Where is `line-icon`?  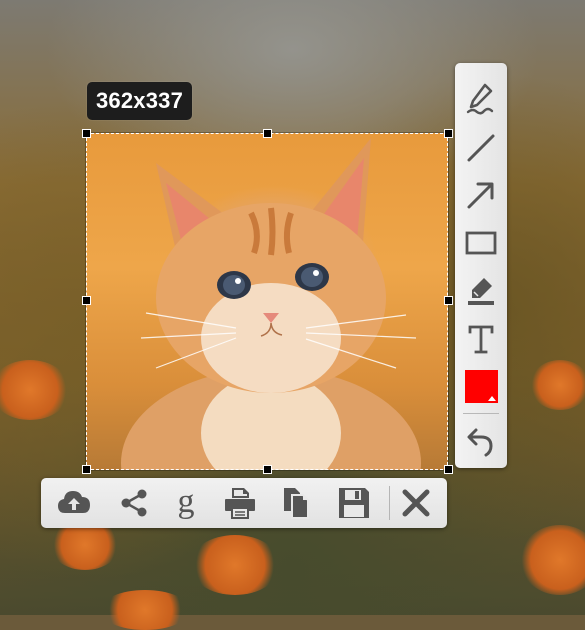 line-icon is located at coordinates (481, 148).